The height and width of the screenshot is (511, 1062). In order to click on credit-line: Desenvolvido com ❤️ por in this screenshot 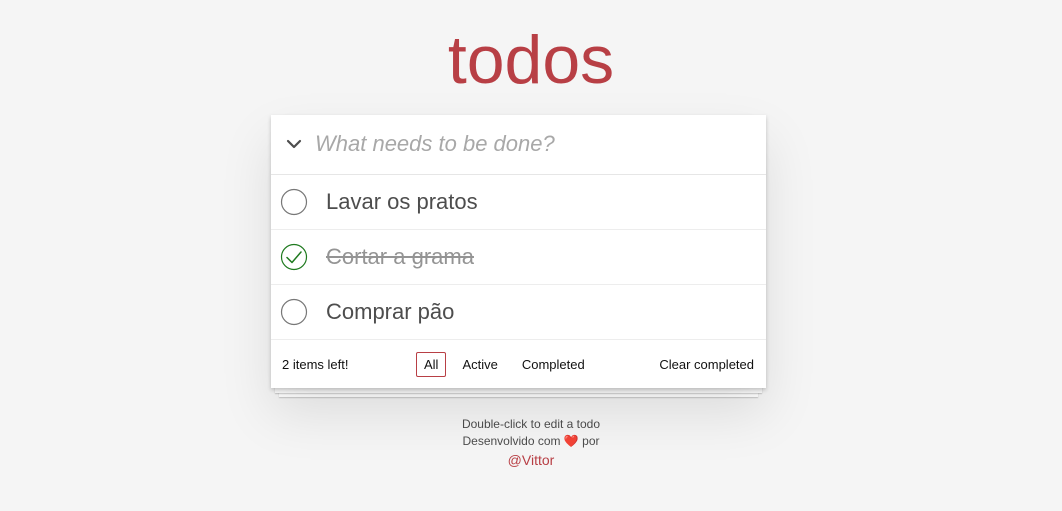, I will do `click(531, 441)`.